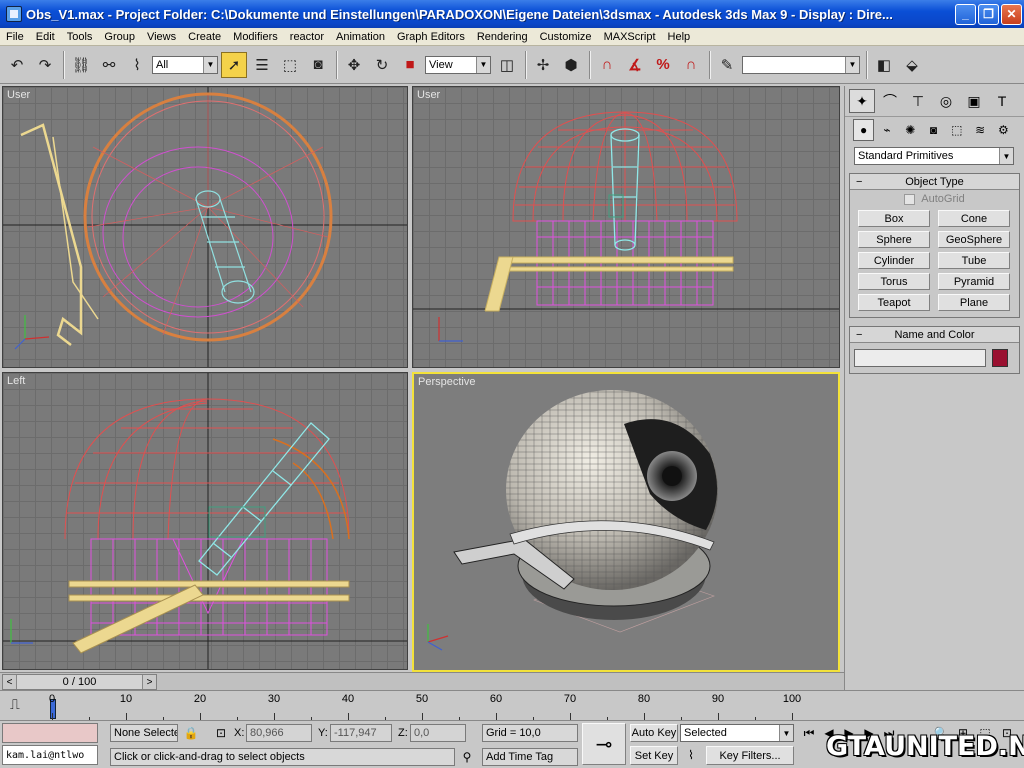 The image size is (1024, 768). Describe the element at coordinates (50, 755) in the screenshot. I see `maxscript-mini-listener: kam.lai@ntlwo` at that location.